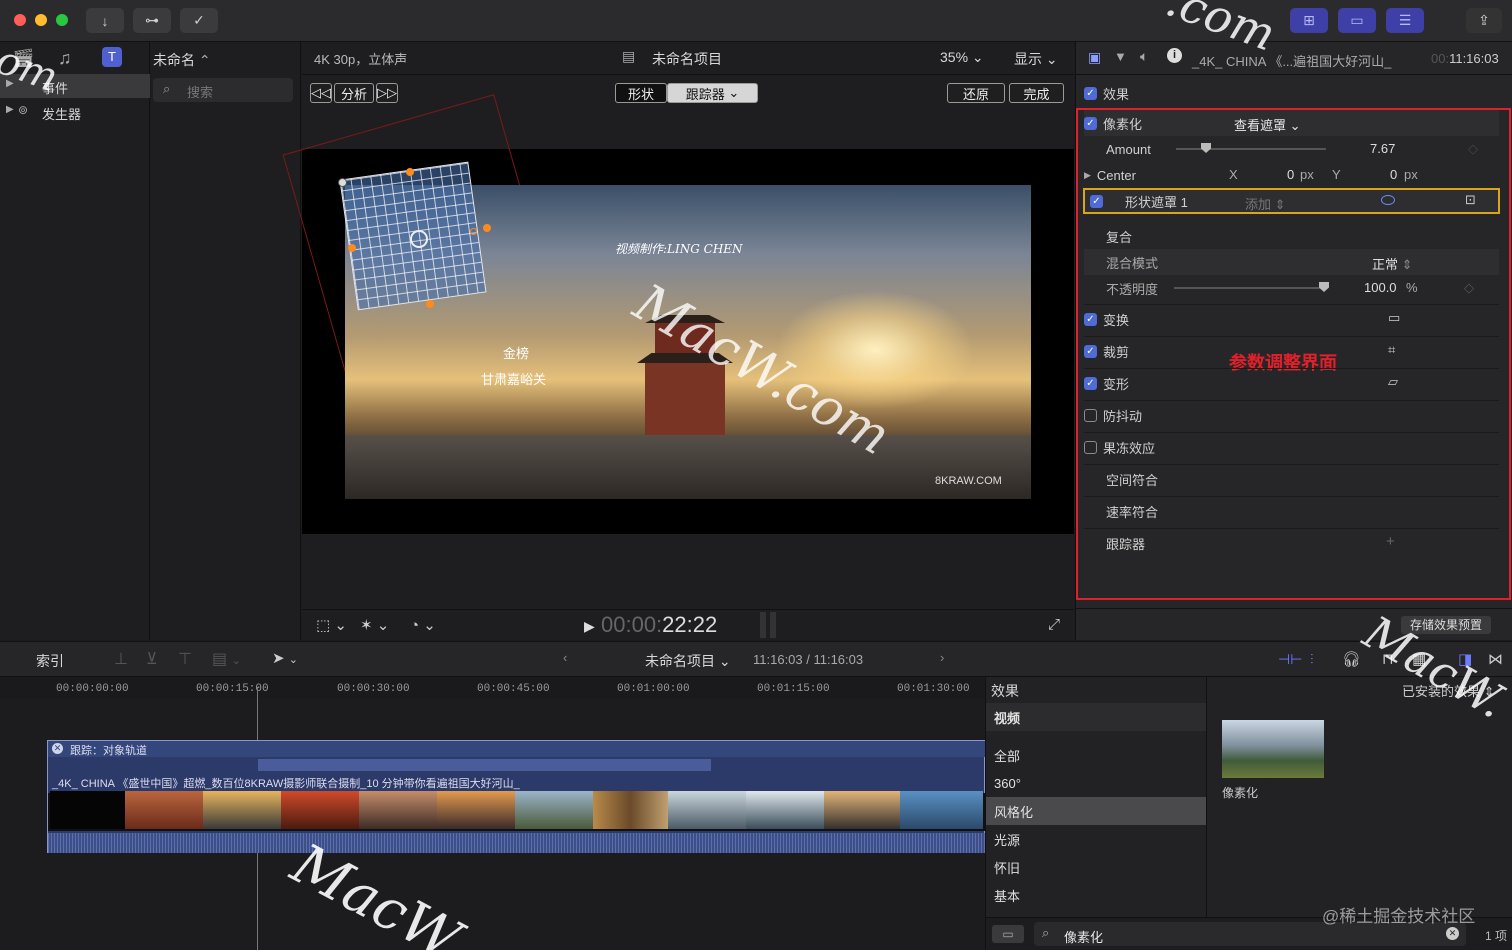 This screenshot has width=1512, height=950. I want to click on effects-header: ✓ 效果, so click(1184, 93).